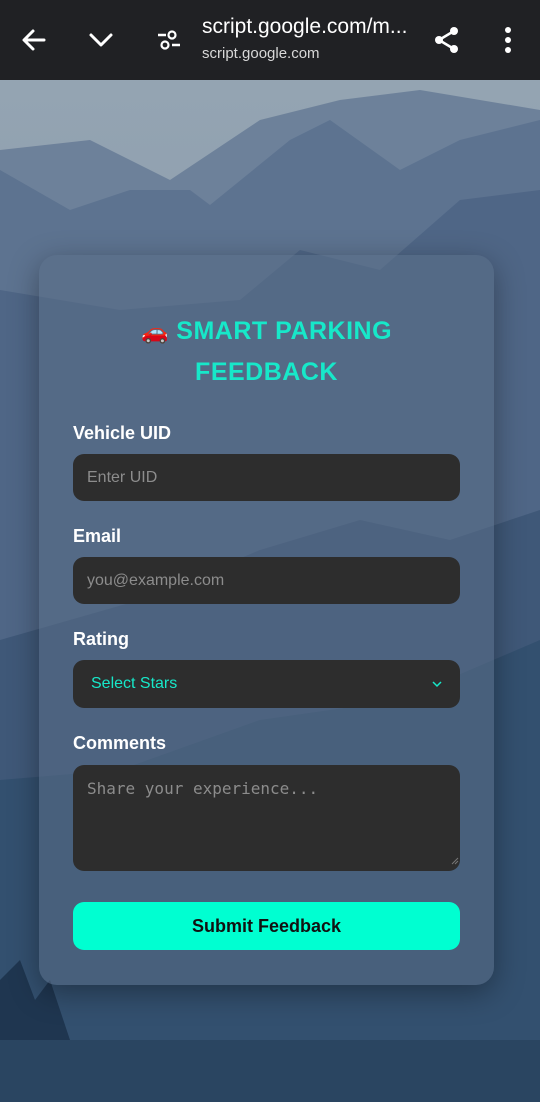 Image resolution: width=540 pixels, height=1102 pixels. What do you see at coordinates (122, 433) in the screenshot?
I see `vehicle-uid-label: Vehicle UID` at bounding box center [122, 433].